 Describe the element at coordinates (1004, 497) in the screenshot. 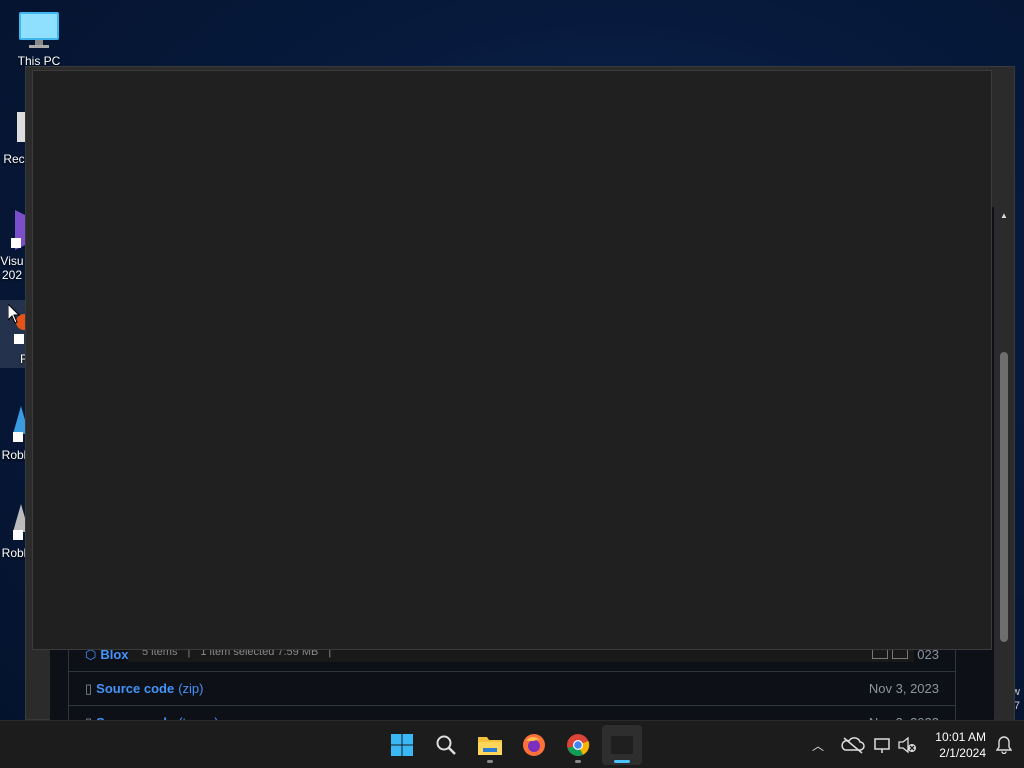

I see `scroll-thumb` at that location.